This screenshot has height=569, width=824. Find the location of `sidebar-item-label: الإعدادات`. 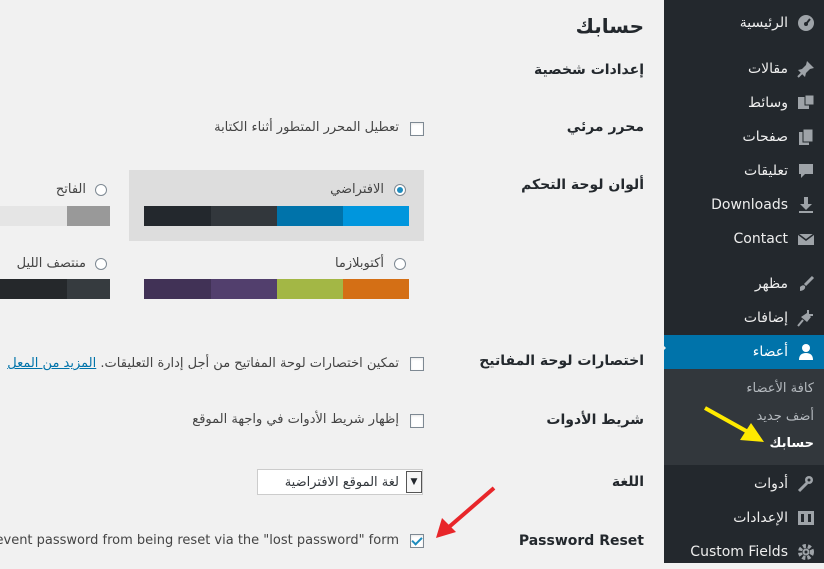

sidebar-item-label: الإعدادات is located at coordinates (760, 518).